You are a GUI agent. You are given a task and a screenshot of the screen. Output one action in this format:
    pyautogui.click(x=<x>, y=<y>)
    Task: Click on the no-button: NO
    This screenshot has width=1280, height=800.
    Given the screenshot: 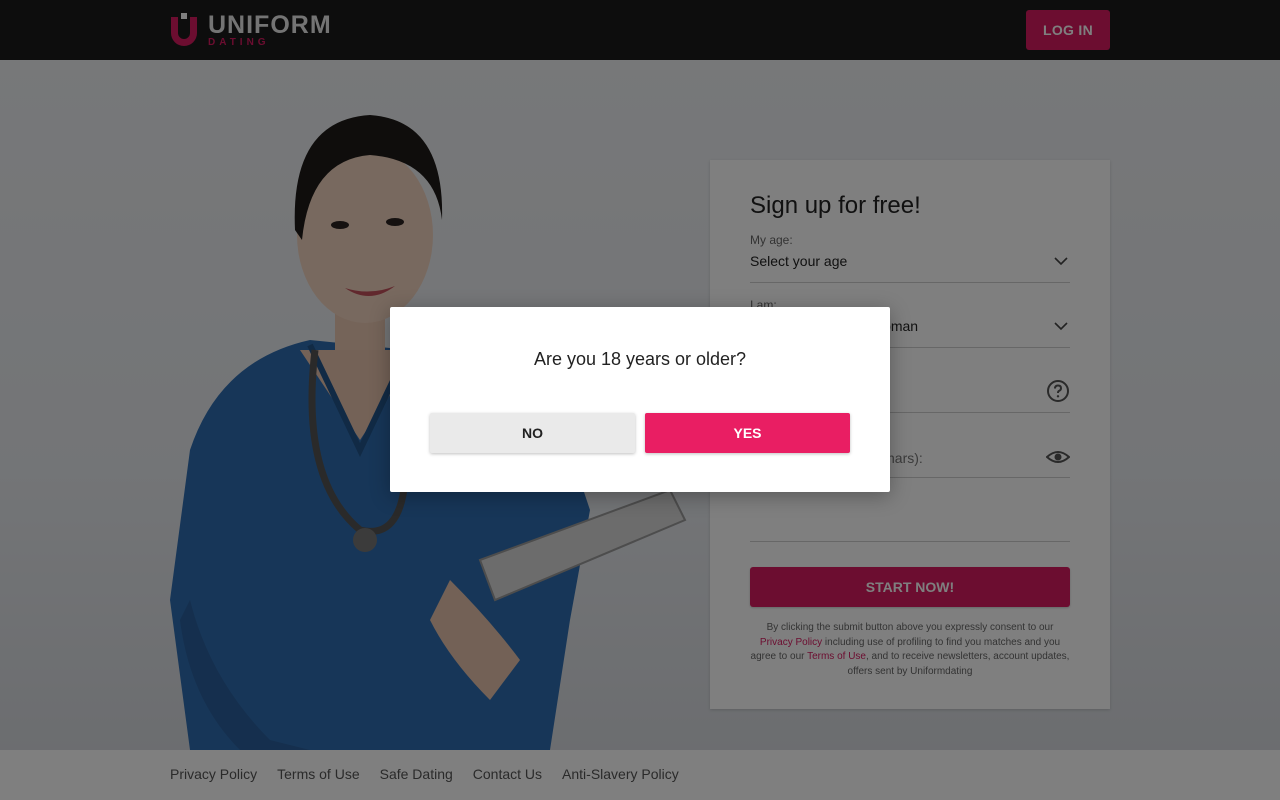 What is the action you would take?
    pyautogui.click(x=532, y=433)
    